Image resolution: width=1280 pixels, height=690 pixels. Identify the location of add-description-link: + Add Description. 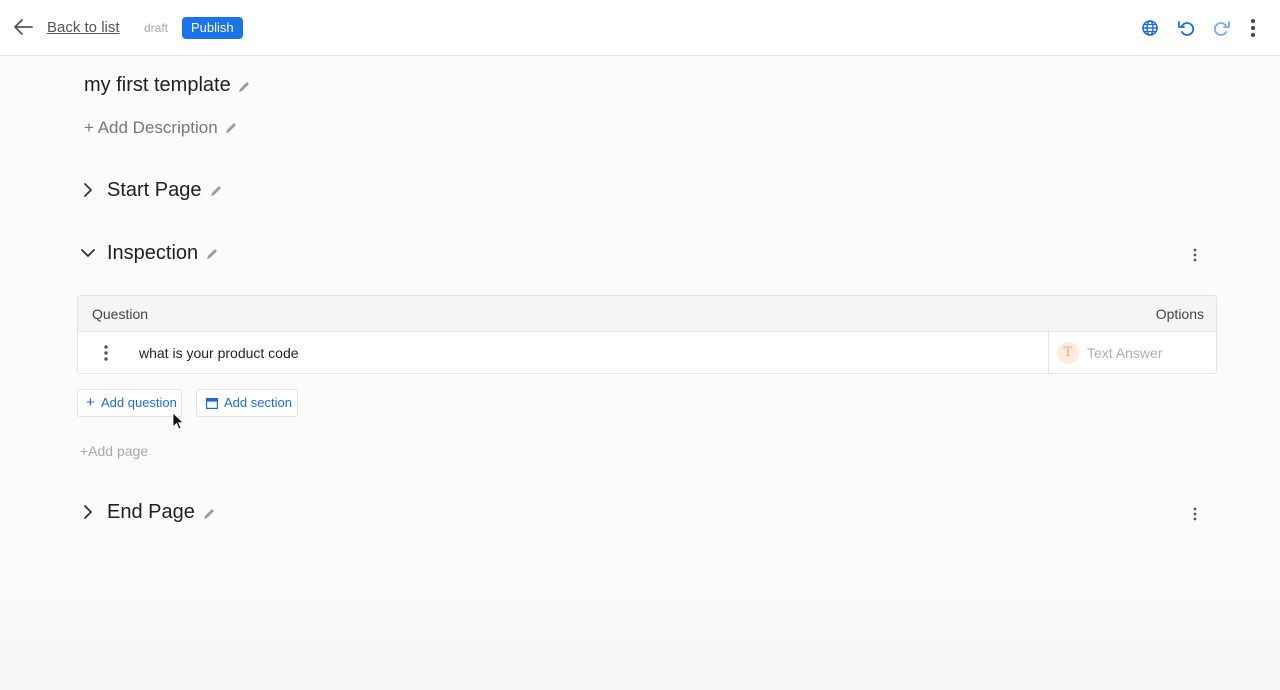
(151, 128).